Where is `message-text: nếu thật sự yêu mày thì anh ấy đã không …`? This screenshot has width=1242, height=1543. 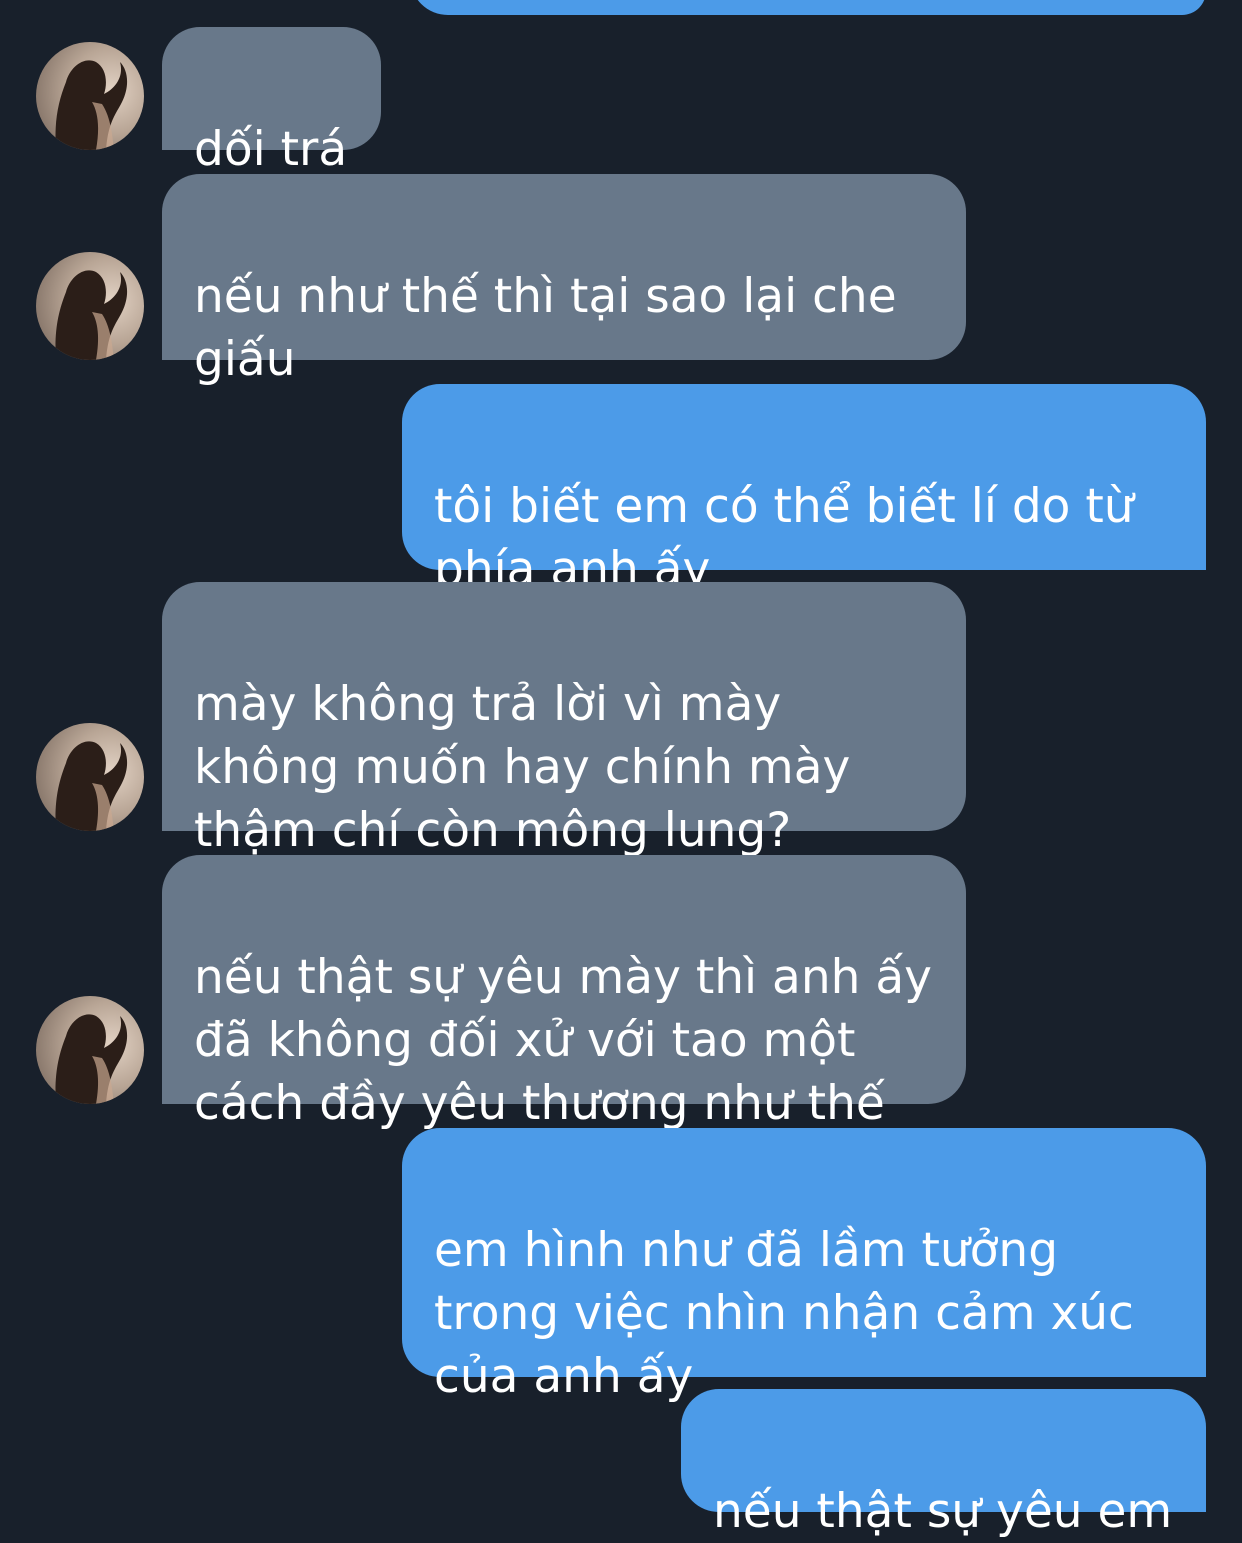 message-text: nếu thật sự yêu mày thì anh ấy đã không … is located at coordinates (563, 1040).